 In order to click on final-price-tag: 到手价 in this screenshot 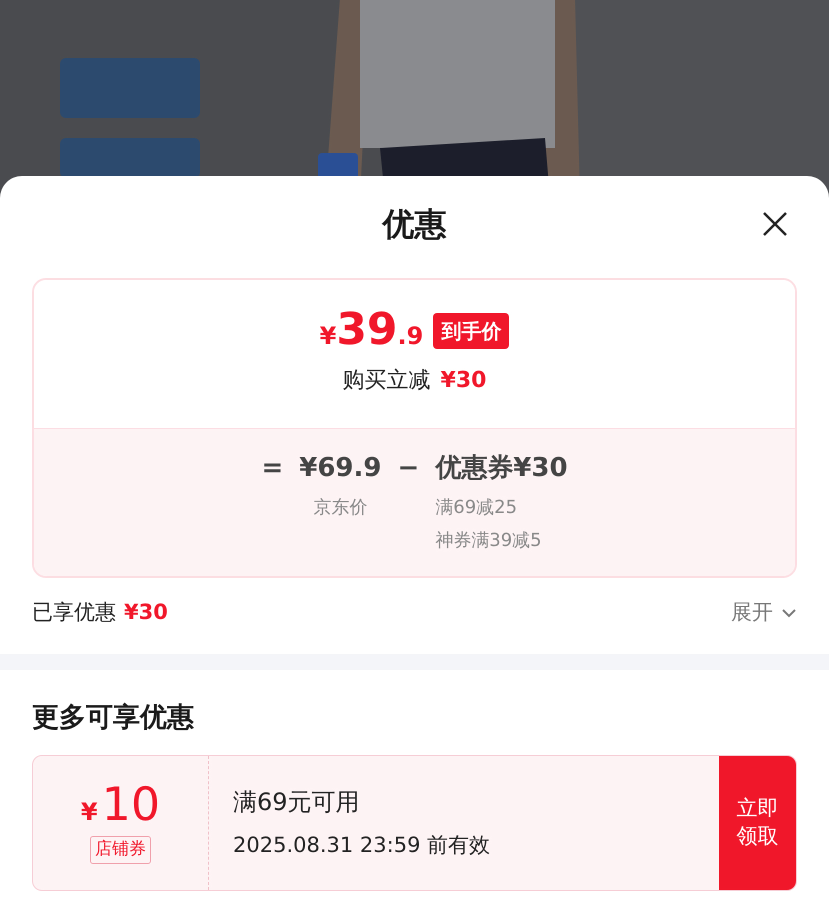, I will do `click(471, 331)`.